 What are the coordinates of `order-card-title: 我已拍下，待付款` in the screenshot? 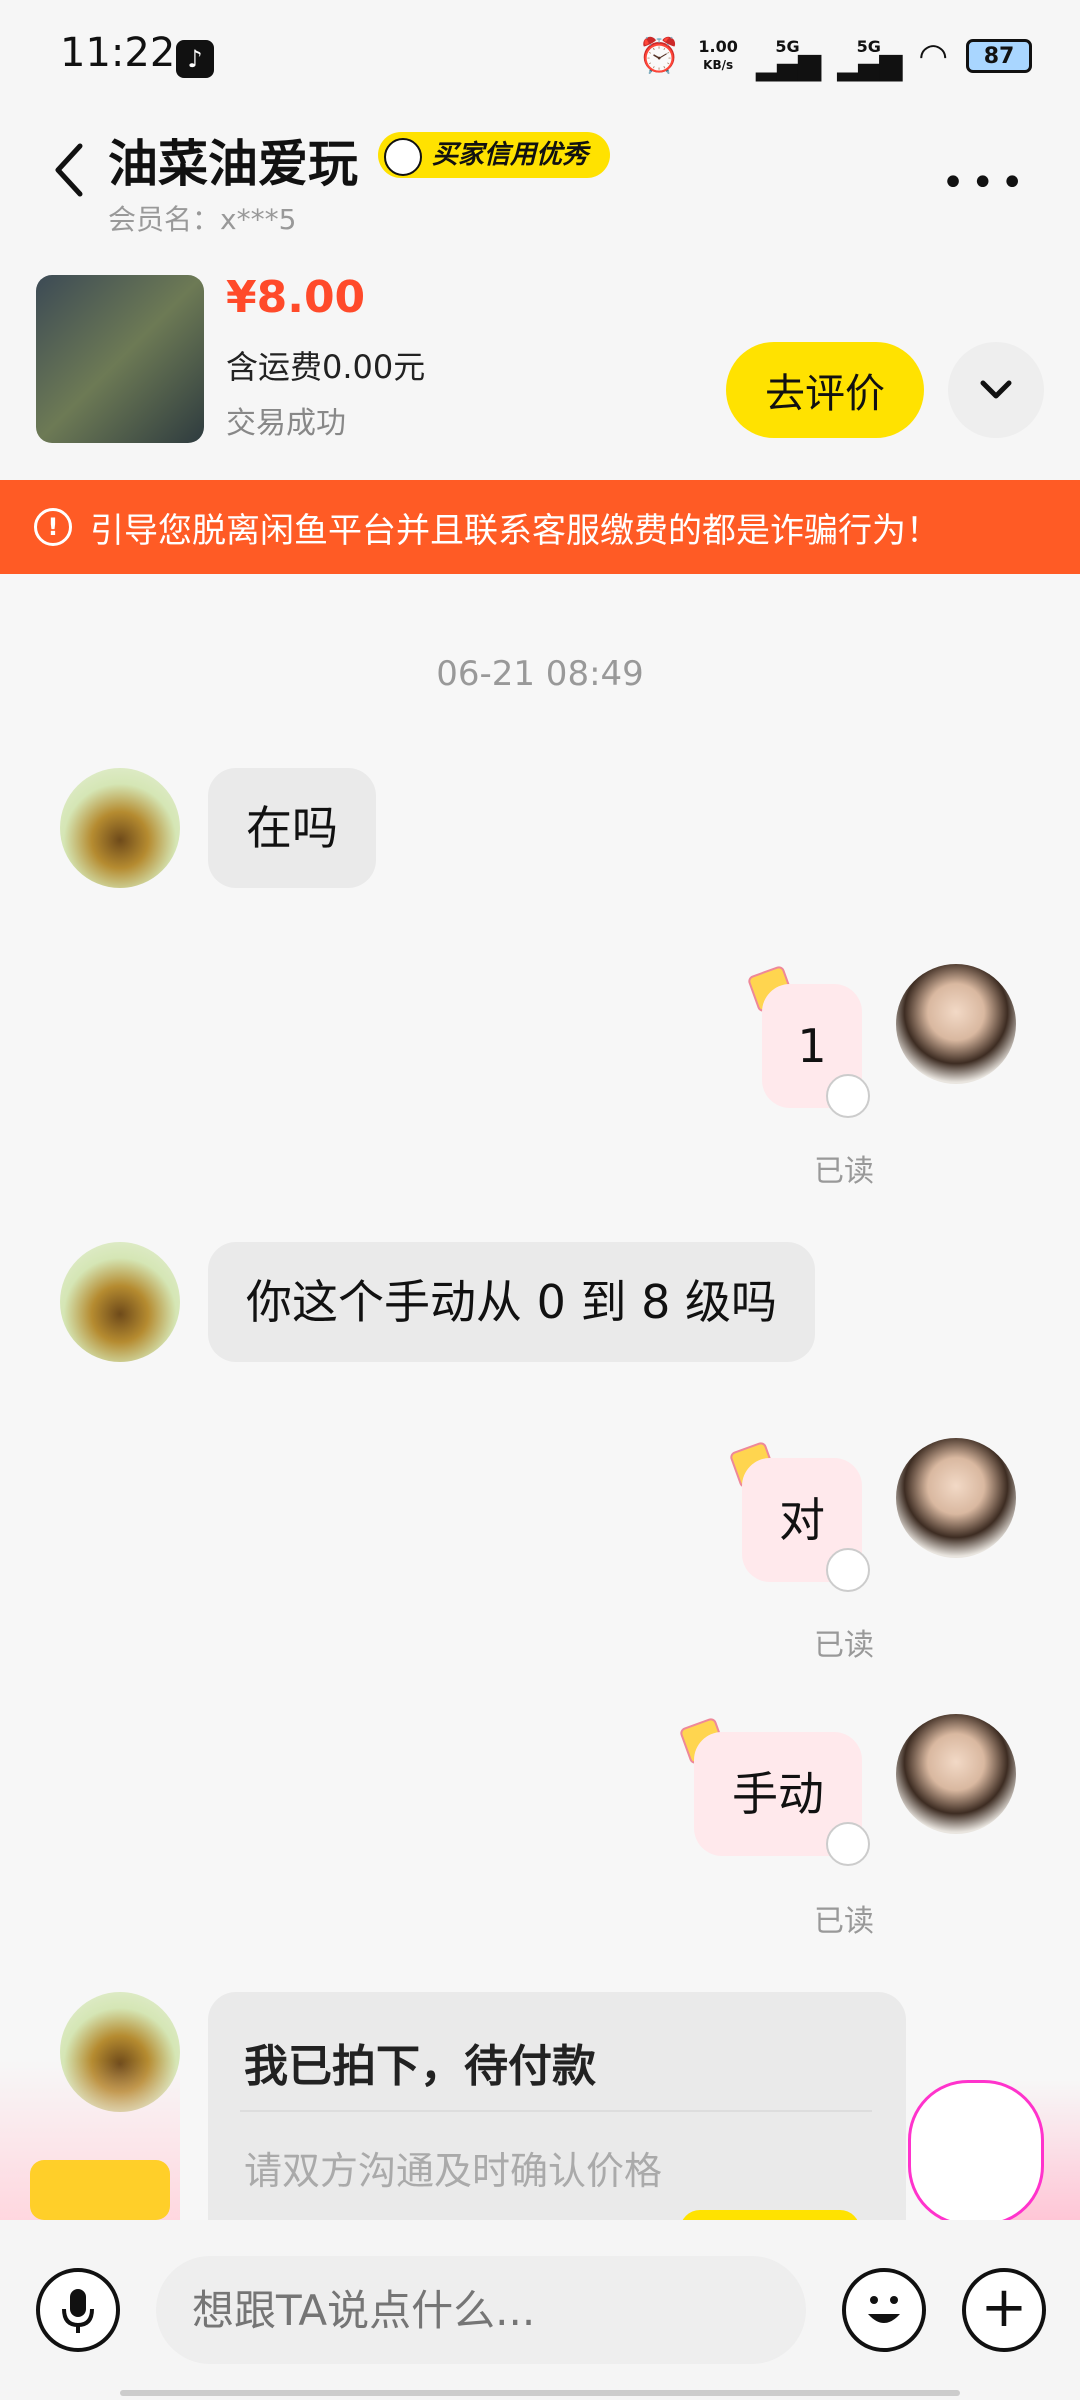 It's located at (420, 2066).